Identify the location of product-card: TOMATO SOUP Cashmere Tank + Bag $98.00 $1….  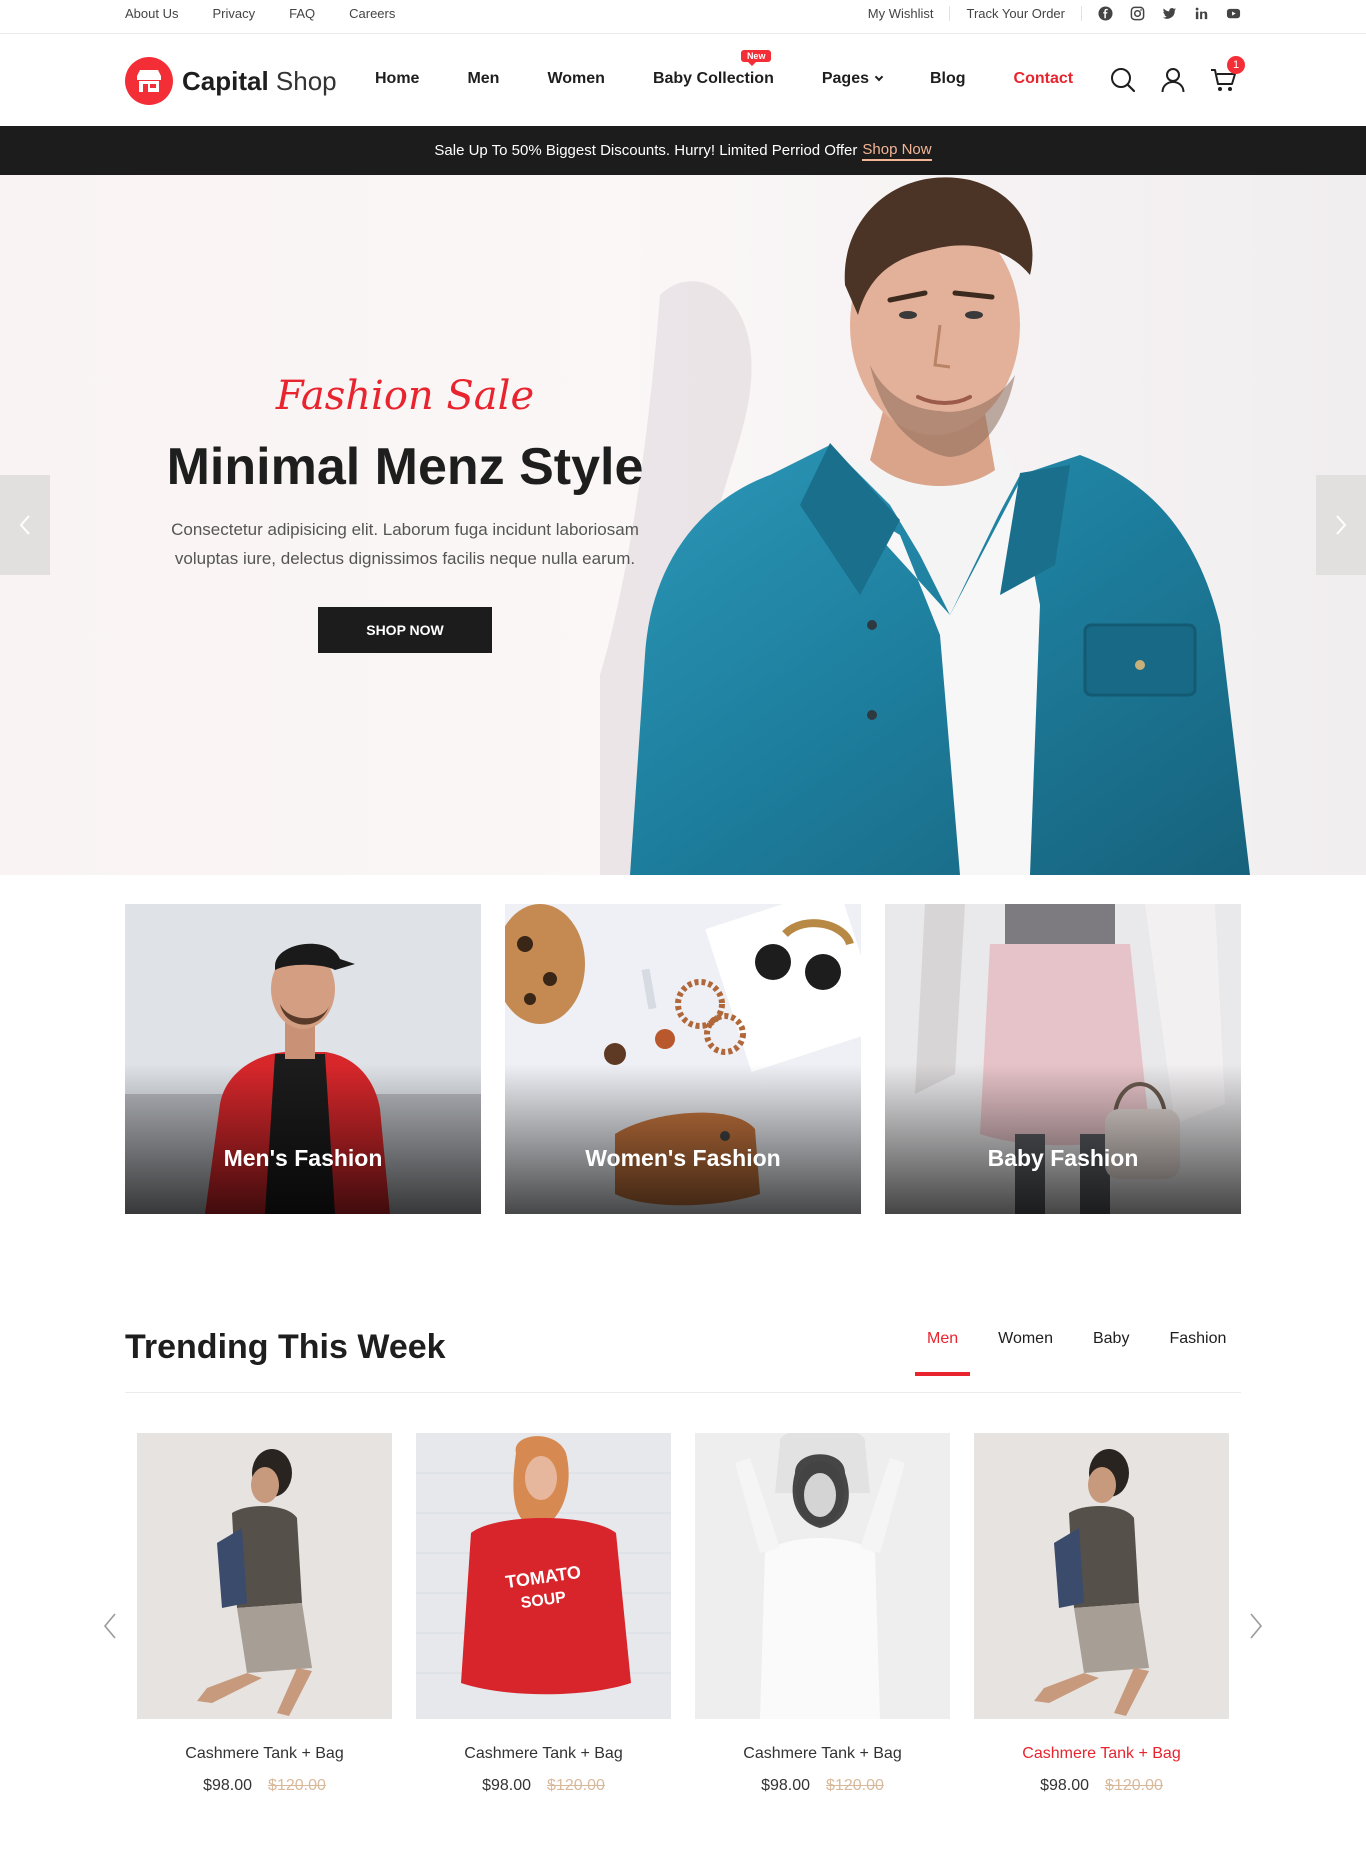
(543, 1614).